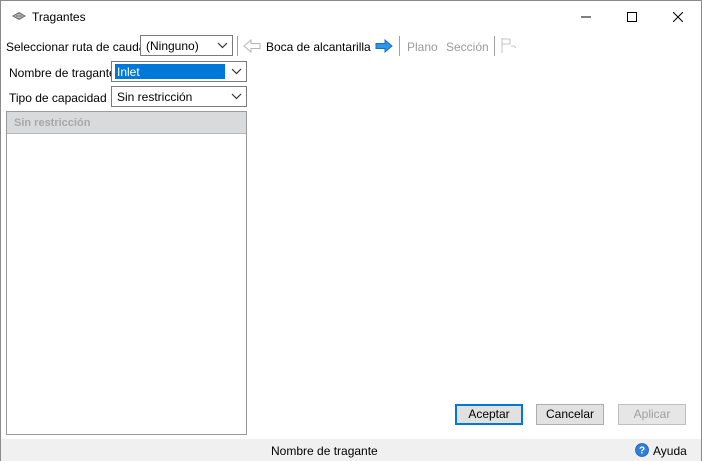  Describe the element at coordinates (172, 46) in the screenshot. I see `route-select-value: (Ninguno)` at that location.